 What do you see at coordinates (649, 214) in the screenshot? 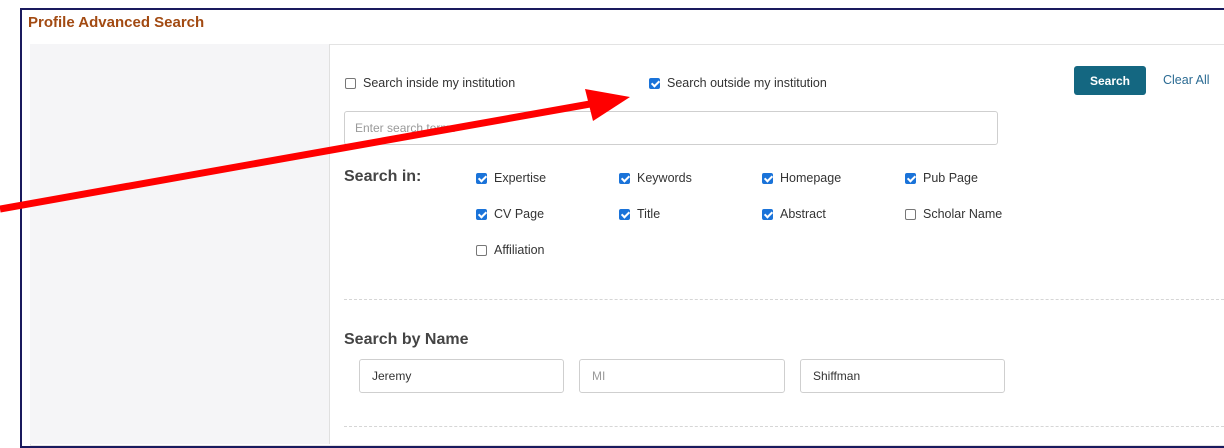
I see `option-label: Title` at bounding box center [649, 214].